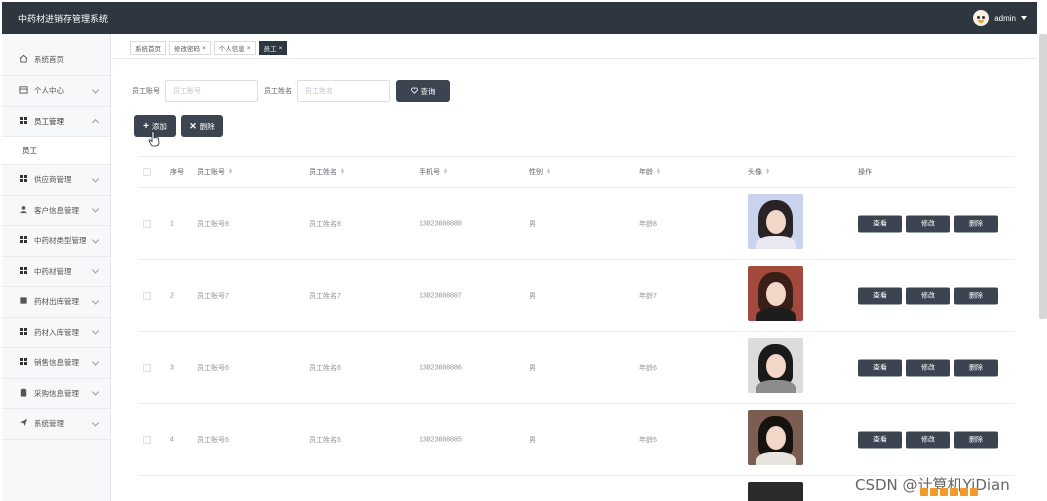 This screenshot has width=1047, height=501. Describe the element at coordinates (56, 302) in the screenshot. I see `sidebar-item-herb-outbound-management: 药材出库管理` at that location.